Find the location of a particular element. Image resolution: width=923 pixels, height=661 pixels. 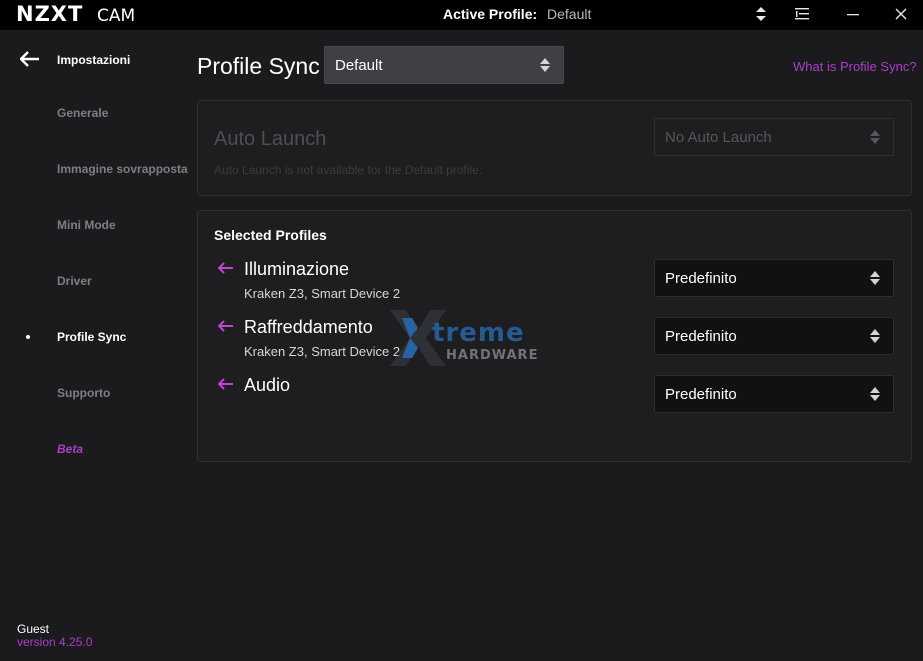

lighting-profile-select: Predefinito is located at coordinates (774, 278).